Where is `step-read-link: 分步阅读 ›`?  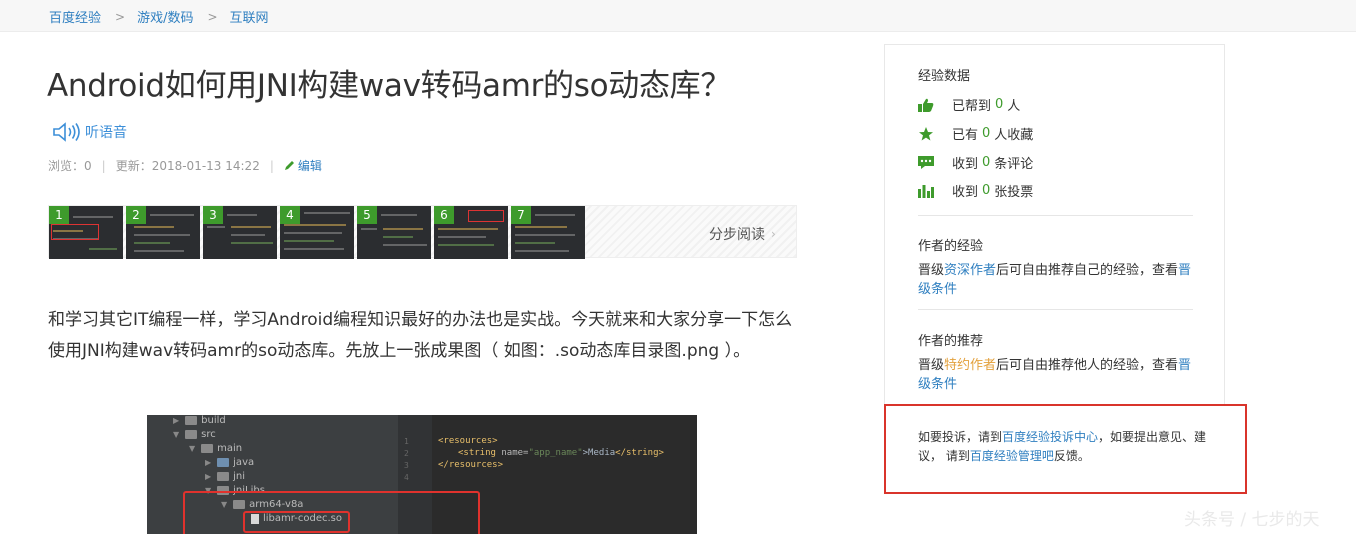 step-read-link: 分步阅读 › is located at coordinates (742, 234).